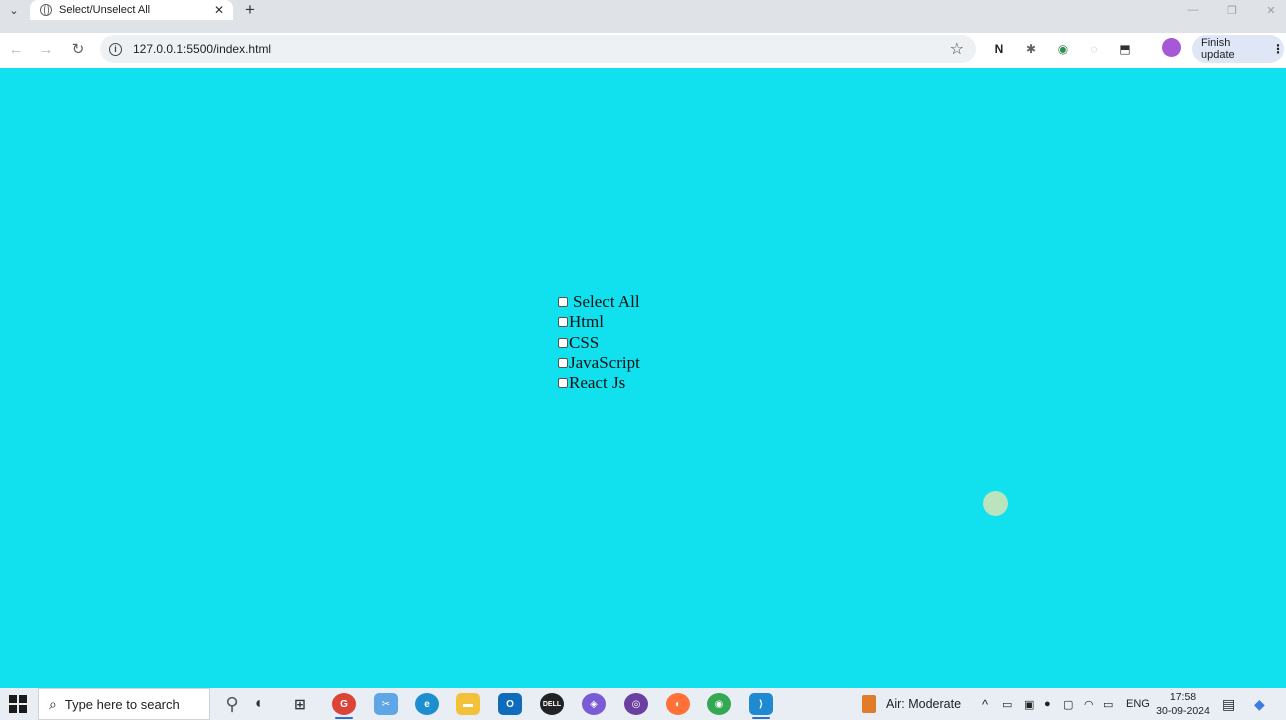  I want to click on window-close-button: ✕, so click(1271, 10).